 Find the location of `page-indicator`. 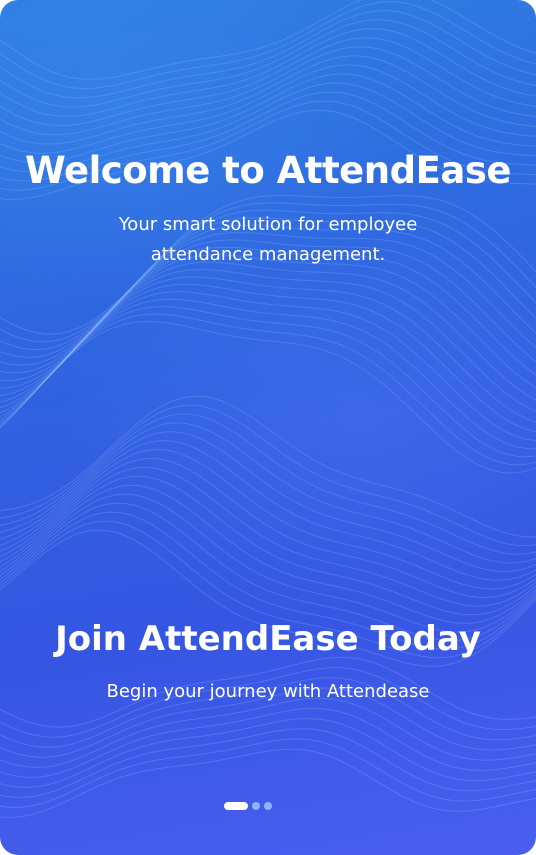

page-indicator is located at coordinates (248, 806).